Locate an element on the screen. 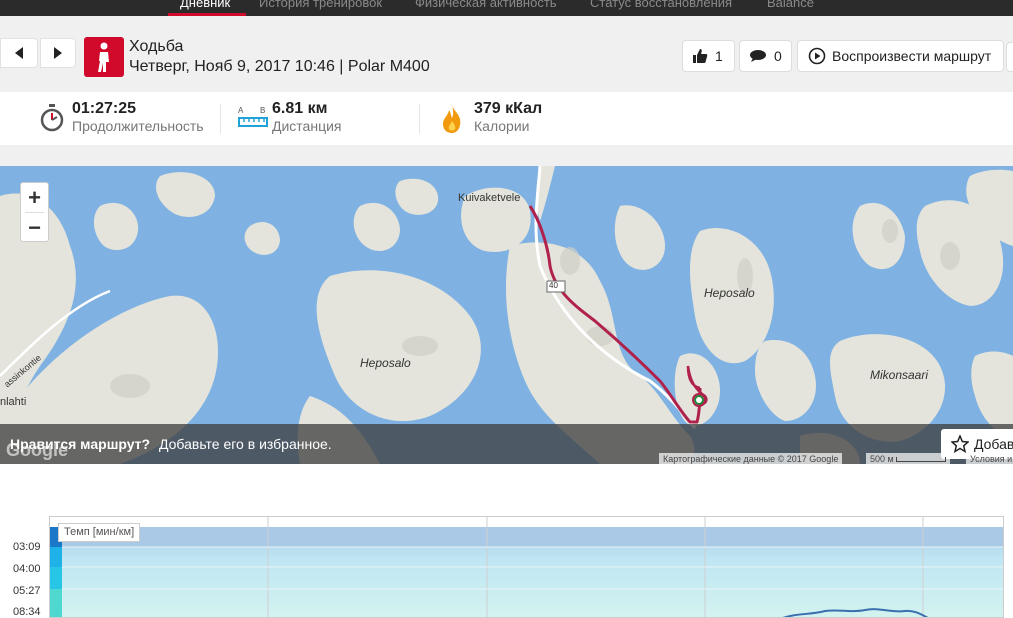 This screenshot has width=1013, height=618. zoom-in-button: + is located at coordinates (34, 197).